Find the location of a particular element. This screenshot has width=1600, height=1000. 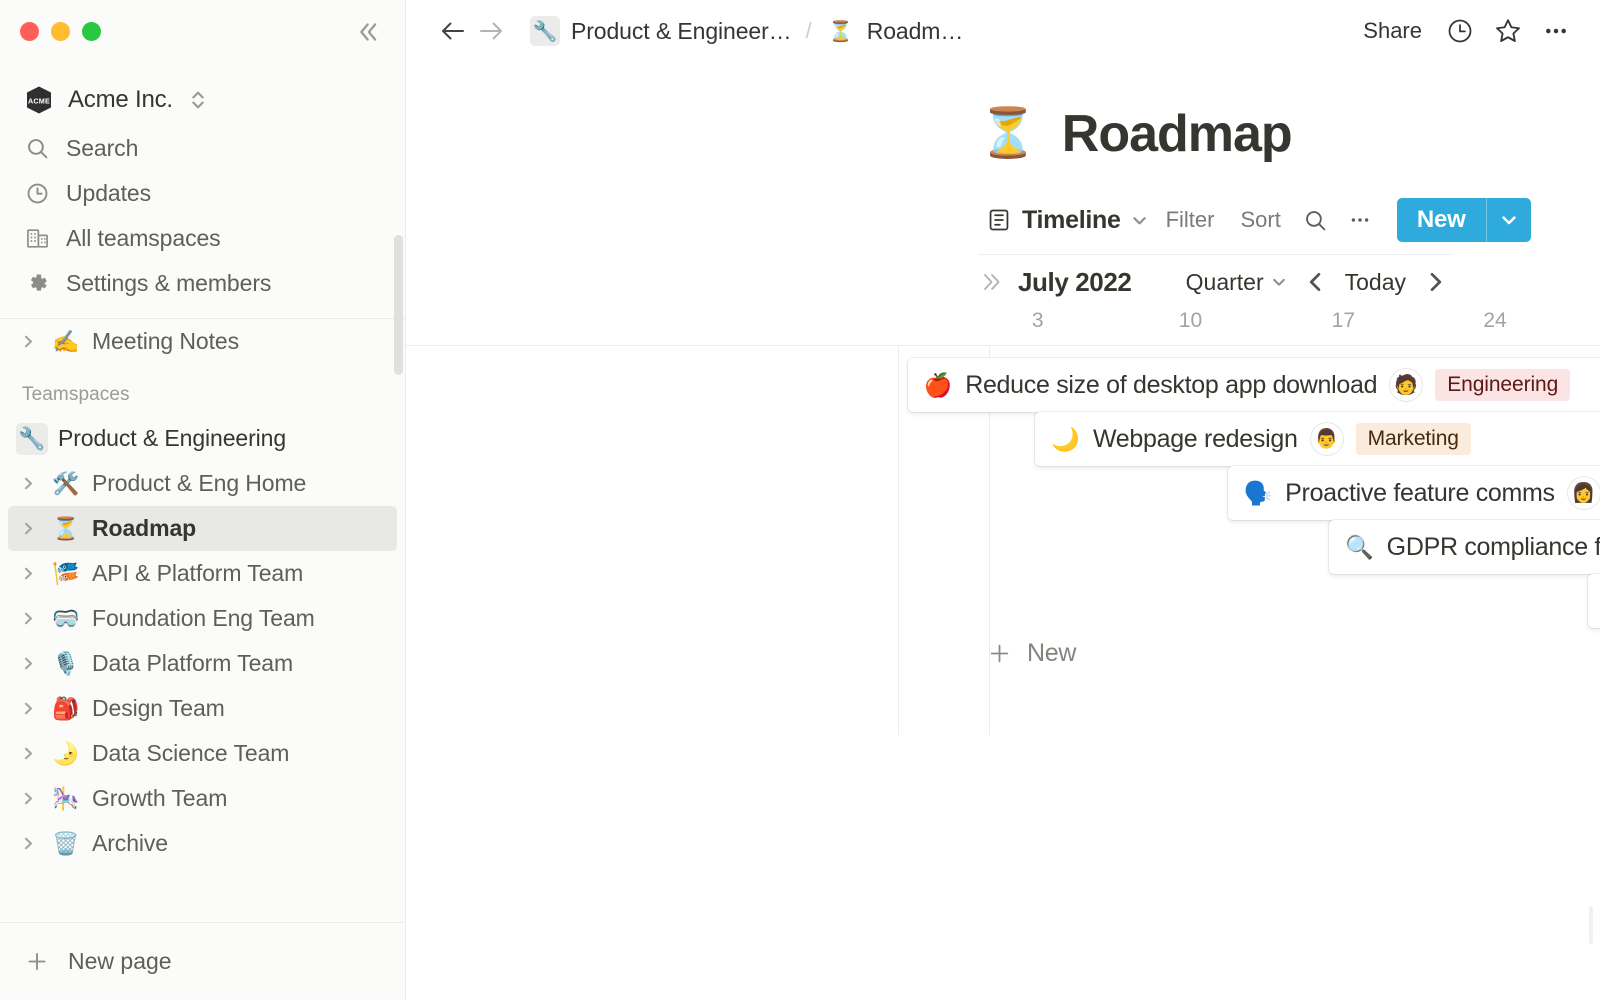

buildings-icon is located at coordinates (37, 238).